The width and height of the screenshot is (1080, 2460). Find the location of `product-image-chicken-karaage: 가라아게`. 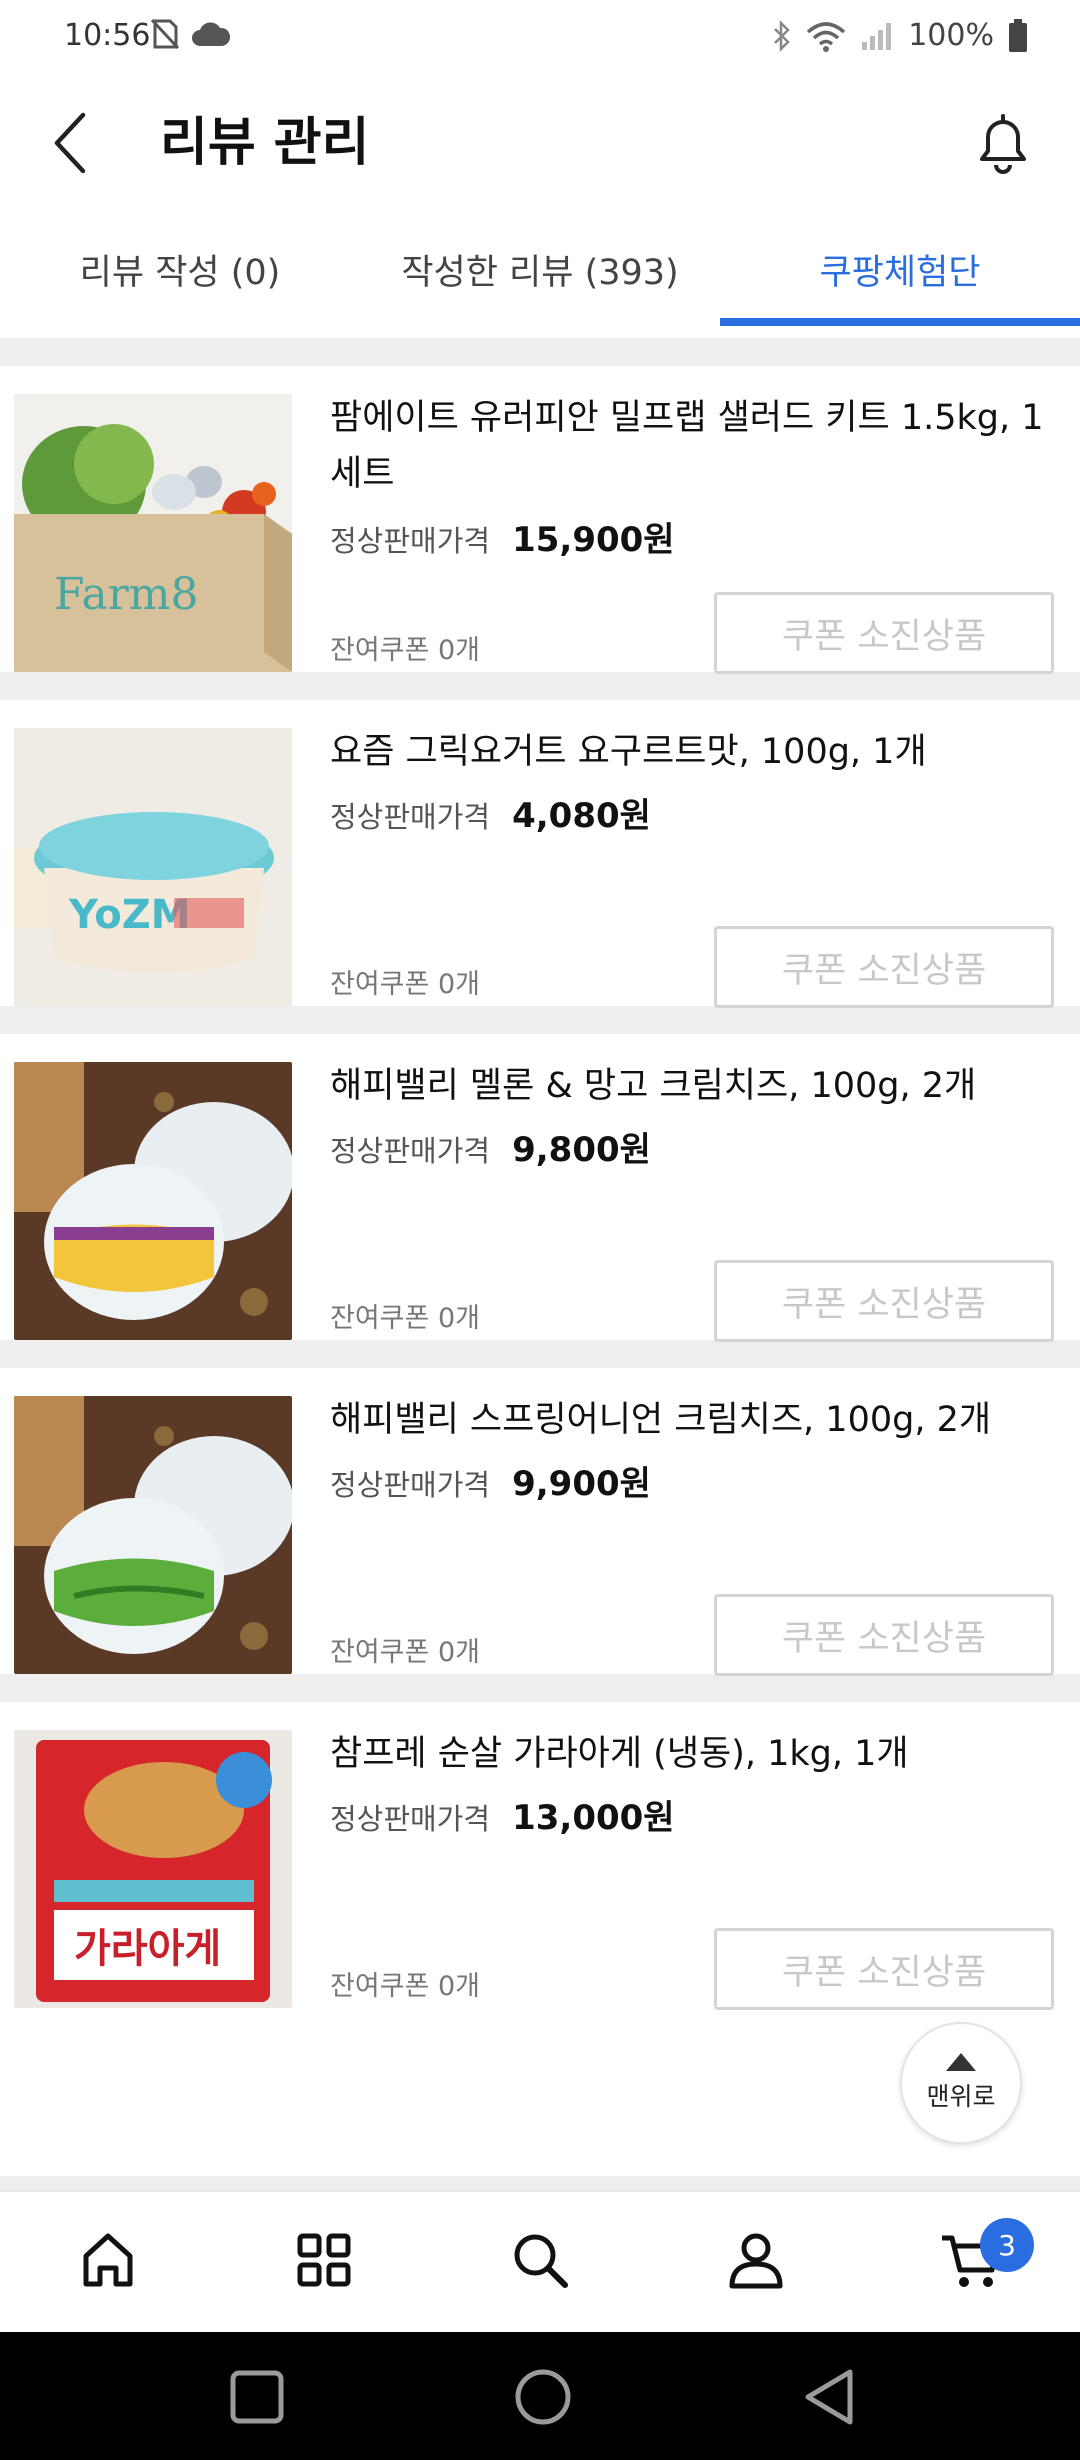

product-image-chicken-karaage: 가라아게 is located at coordinates (153, 1869).